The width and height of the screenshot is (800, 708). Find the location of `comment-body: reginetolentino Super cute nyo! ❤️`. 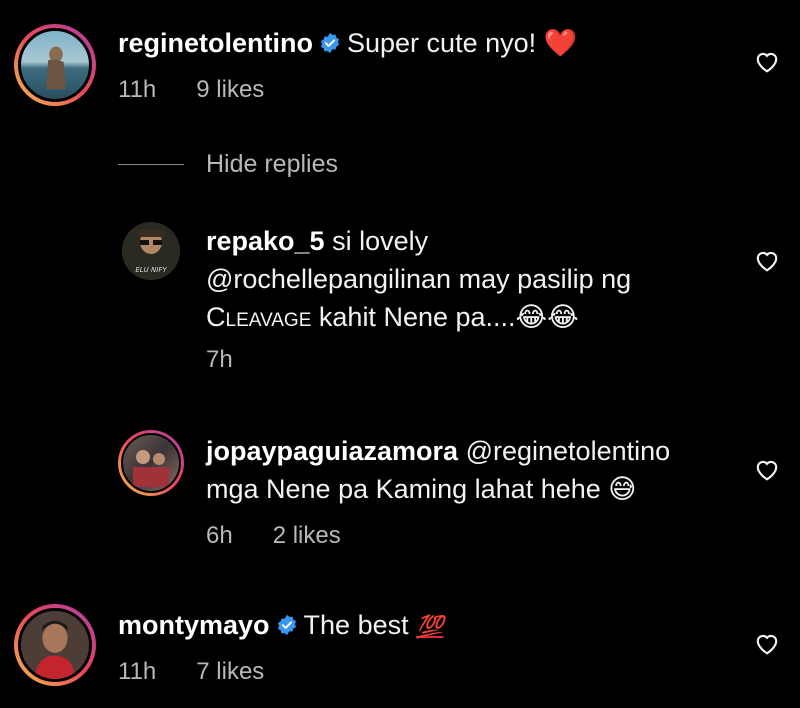

comment-body: reginetolentino Super cute nyo! ❤️ is located at coordinates (347, 43).